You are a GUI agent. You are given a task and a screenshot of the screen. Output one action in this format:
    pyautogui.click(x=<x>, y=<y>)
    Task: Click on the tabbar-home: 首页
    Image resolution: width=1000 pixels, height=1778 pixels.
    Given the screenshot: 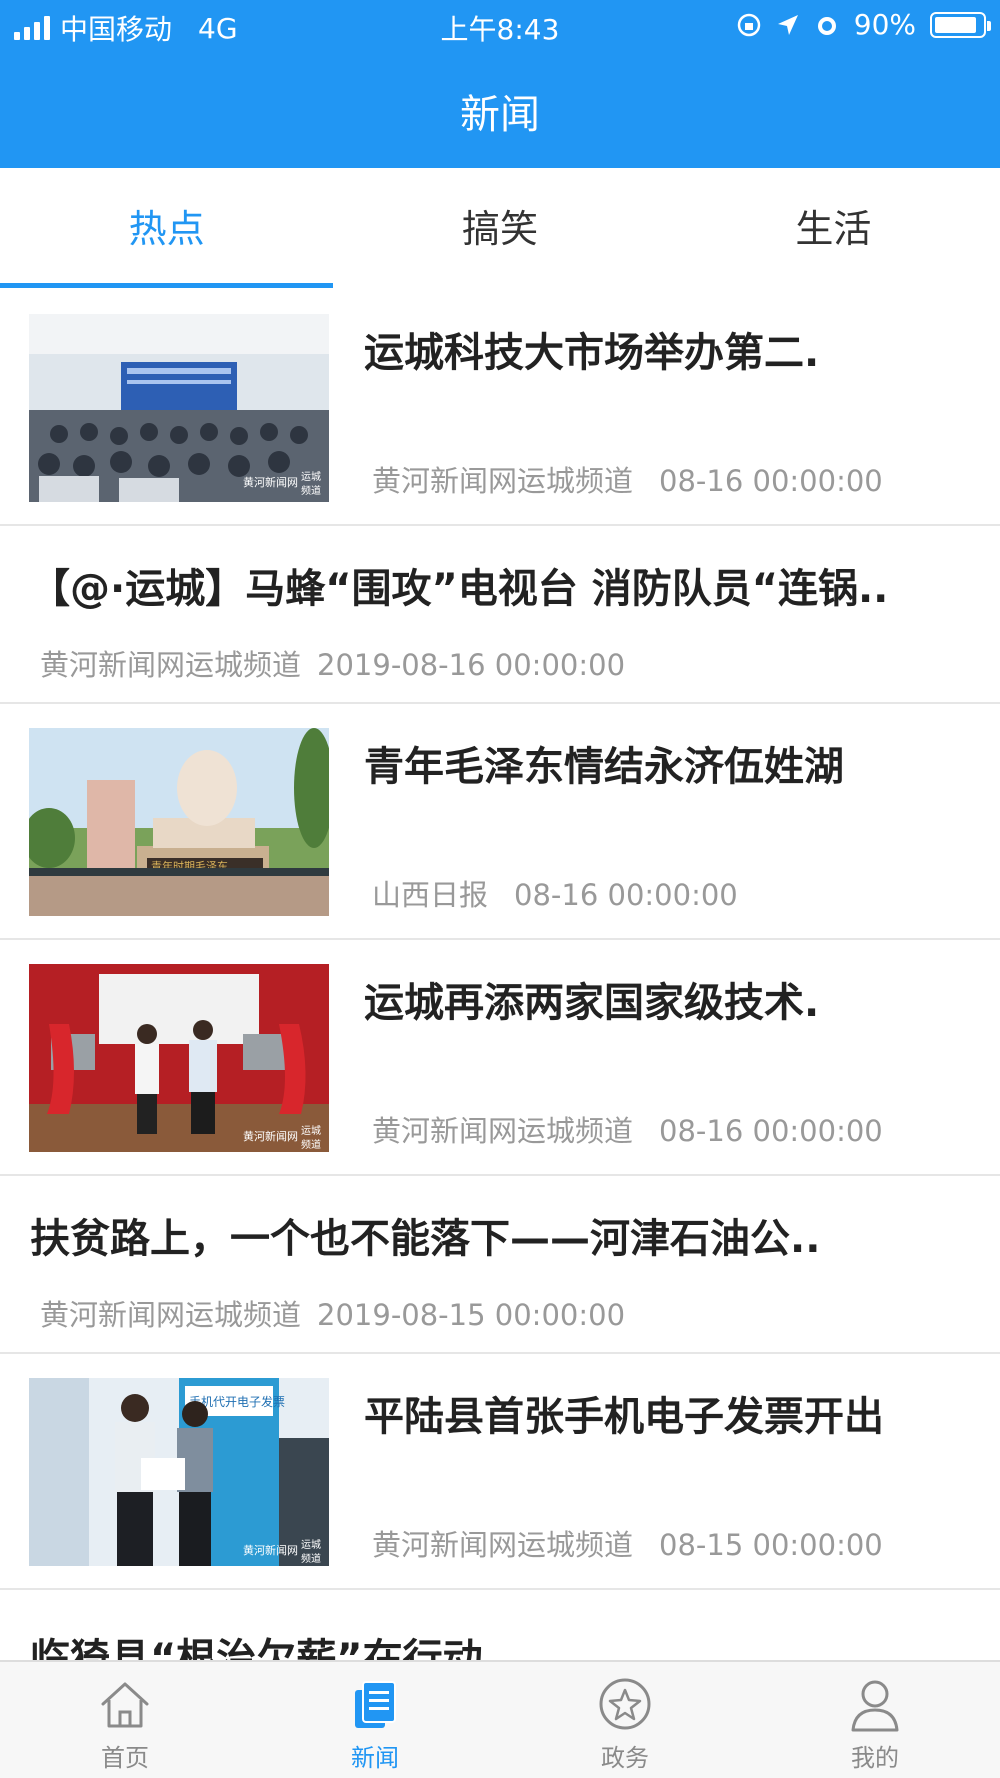 What is the action you would take?
    pyautogui.click(x=125, y=1720)
    